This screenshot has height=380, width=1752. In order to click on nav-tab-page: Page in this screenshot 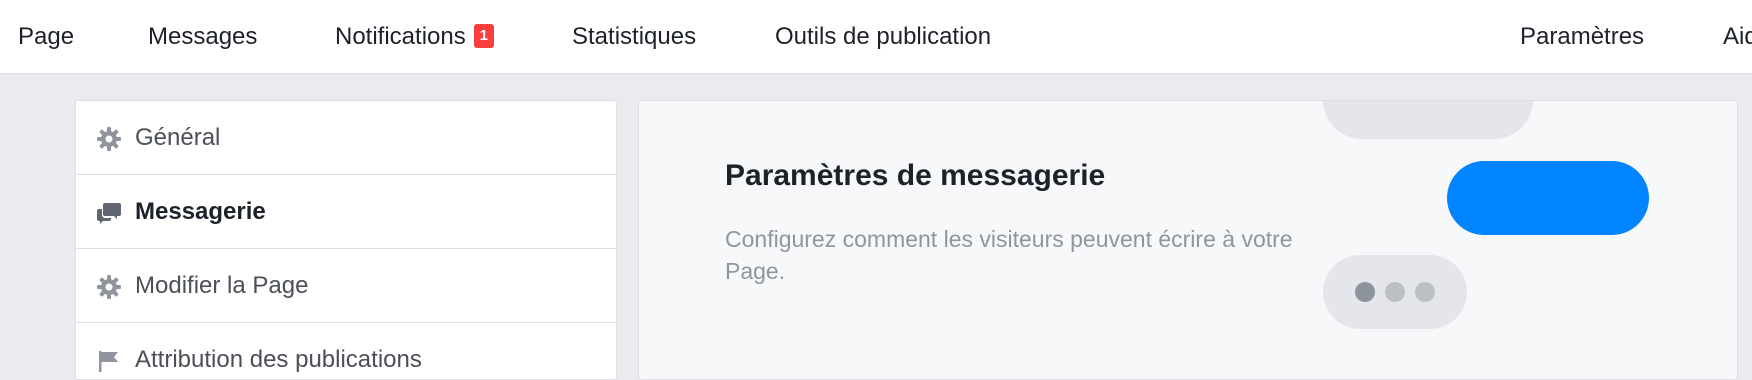, I will do `click(46, 37)`.